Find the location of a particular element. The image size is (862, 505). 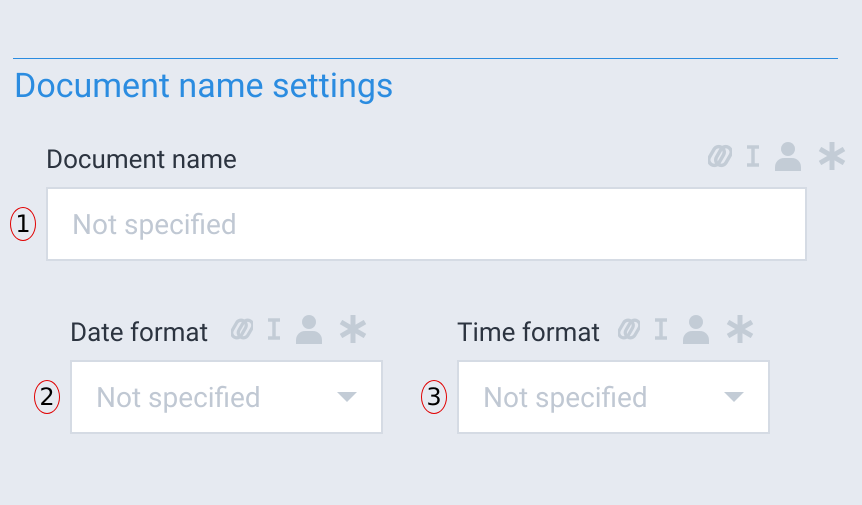

field-label: Document name is located at coordinates (141, 160).